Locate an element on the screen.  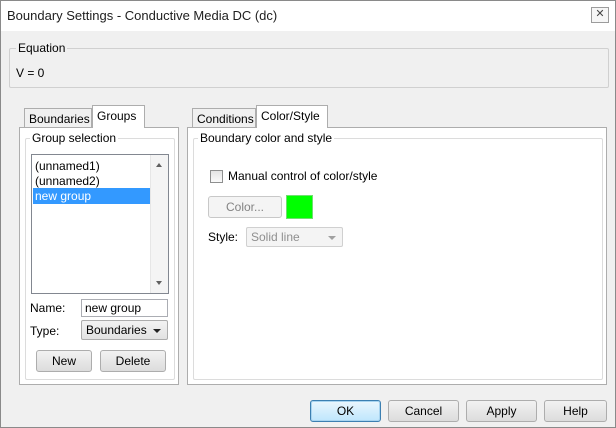
tab-color-style-label: Color/Style is located at coordinates (290, 116).